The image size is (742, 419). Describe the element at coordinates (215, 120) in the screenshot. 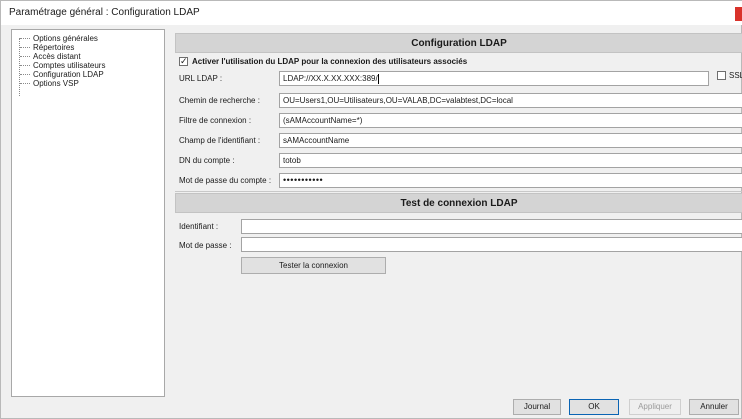

I see `connection-filter-label: Filtre de connexion :` at that location.